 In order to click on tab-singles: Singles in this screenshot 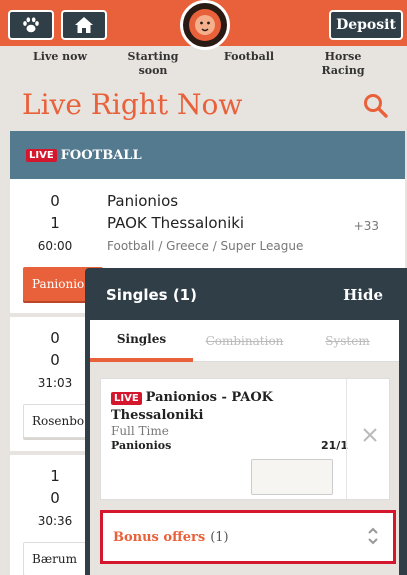, I will do `click(141, 341)`.